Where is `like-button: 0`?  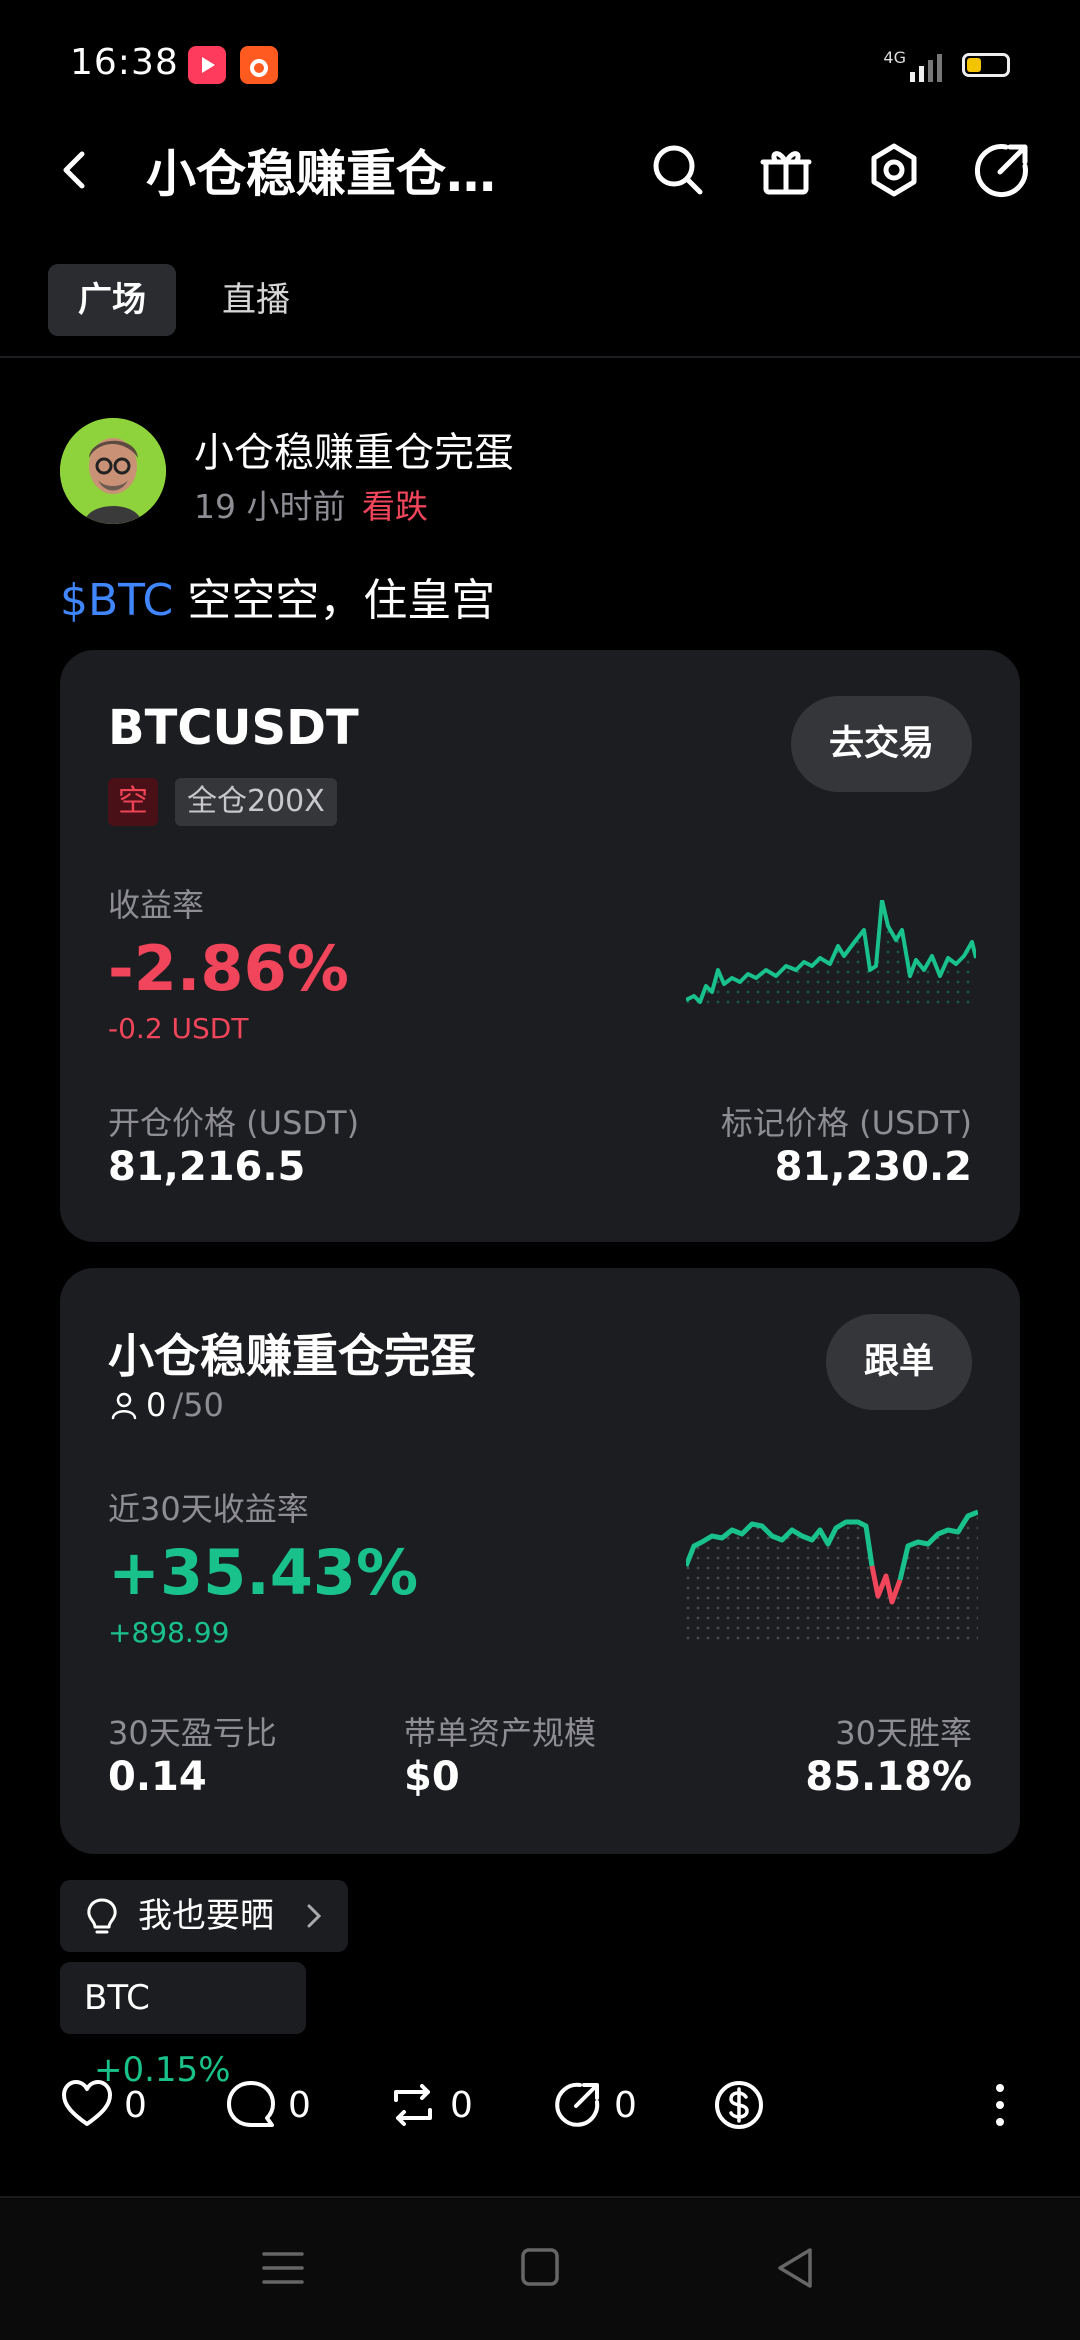
like-button: 0 is located at coordinates (103, 2105).